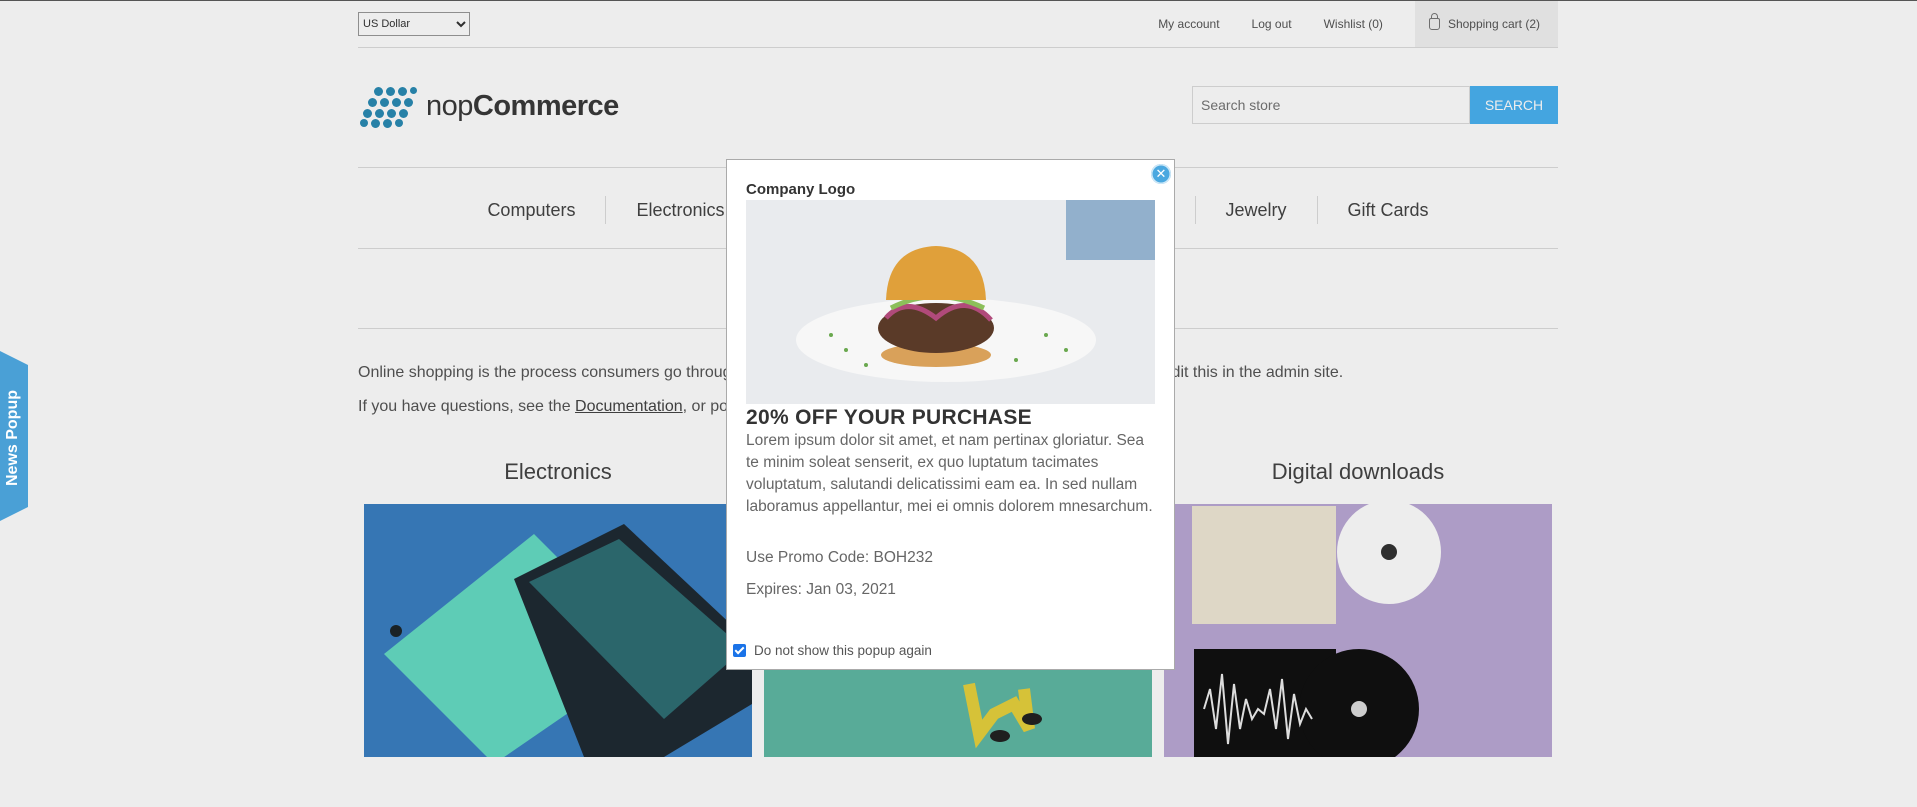 The height and width of the screenshot is (807, 1917). I want to click on popup-burger-image, so click(950, 302).